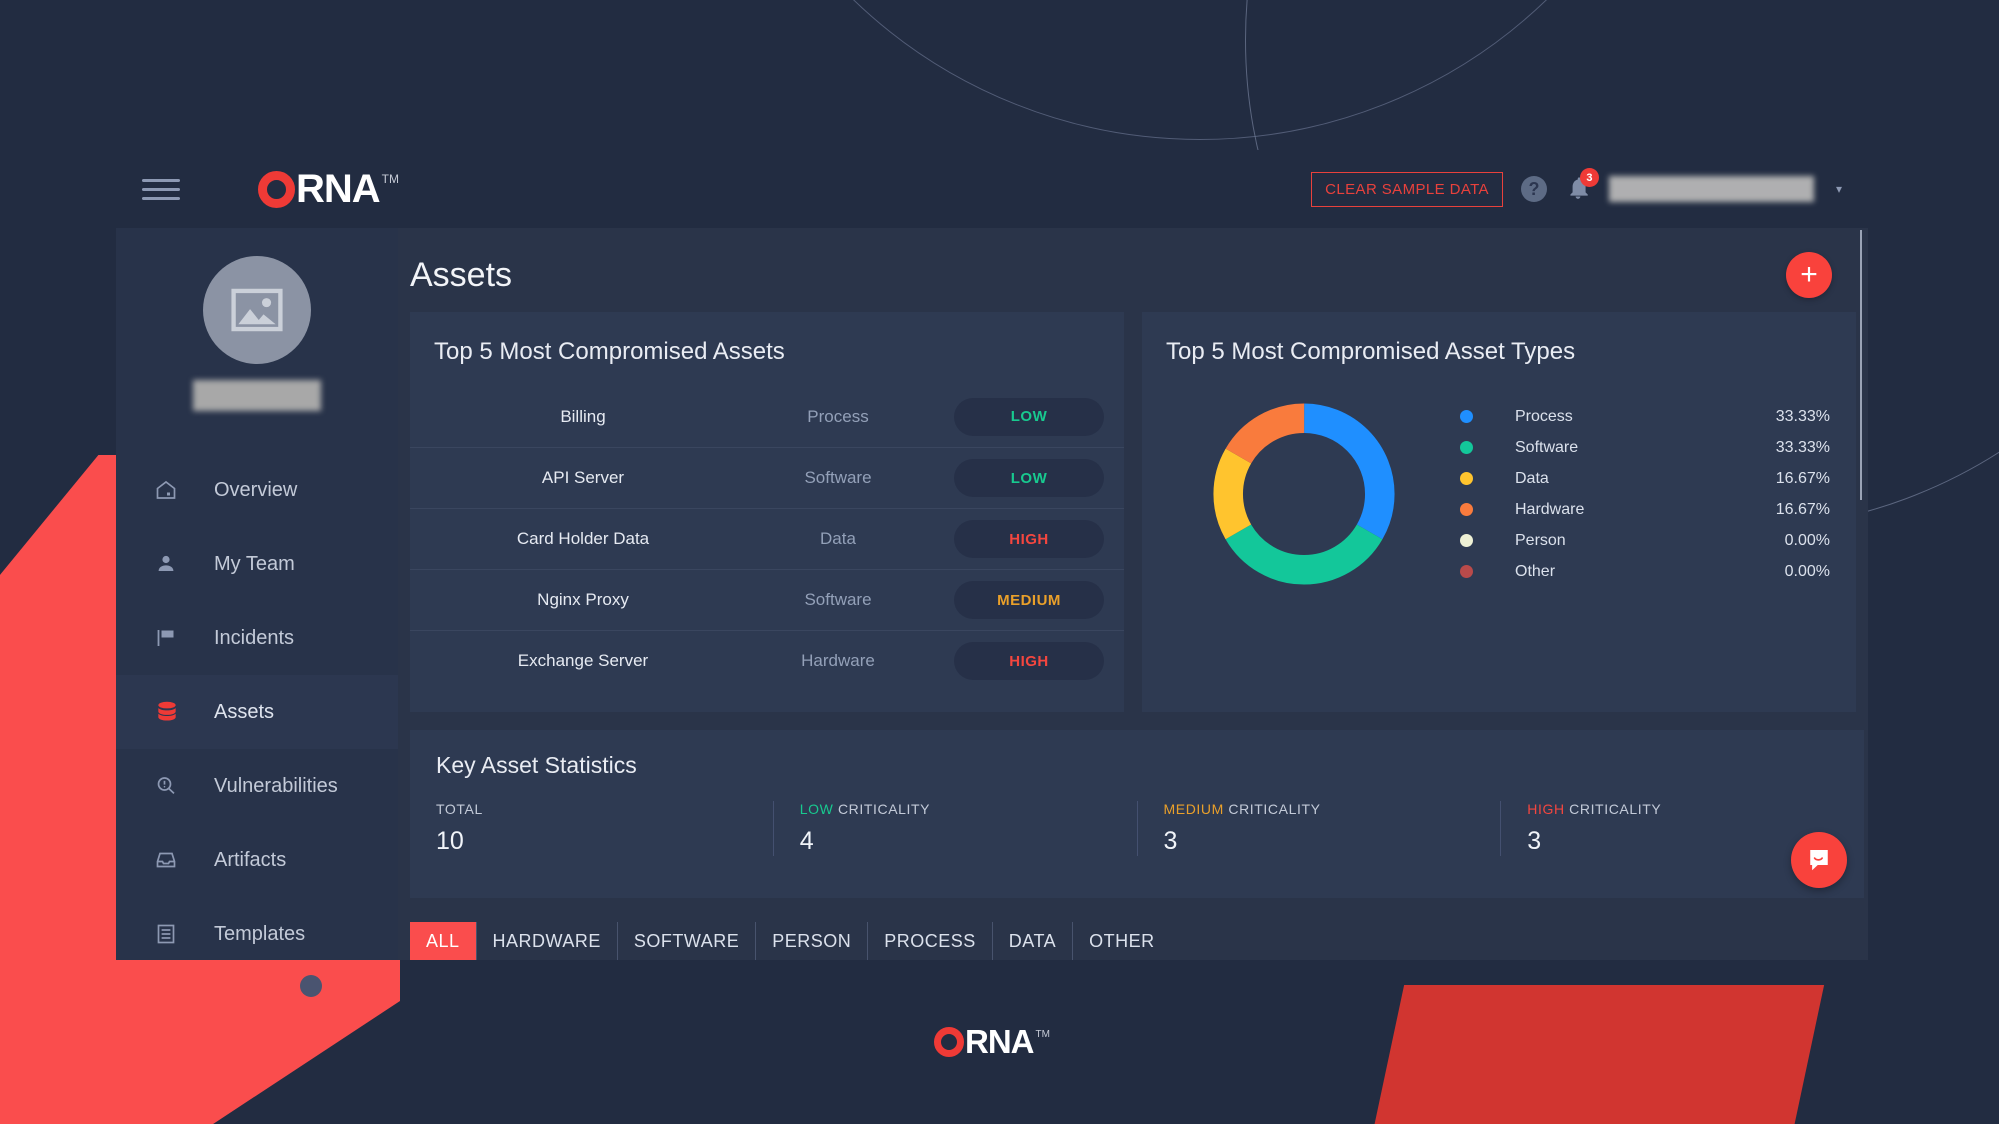  Describe the element at coordinates (1332, 809) in the screenshot. I see `stat-label: MEDIUM CRITICALITY` at that location.